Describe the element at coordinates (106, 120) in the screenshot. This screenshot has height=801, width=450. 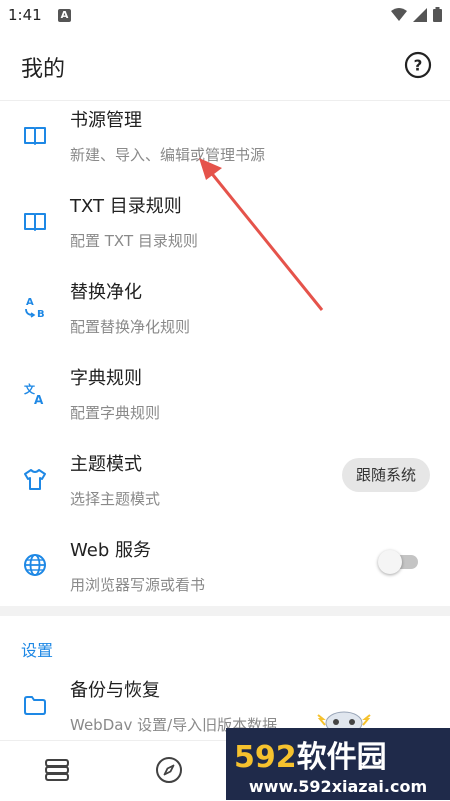
I see `item-title: 书源管理` at that location.